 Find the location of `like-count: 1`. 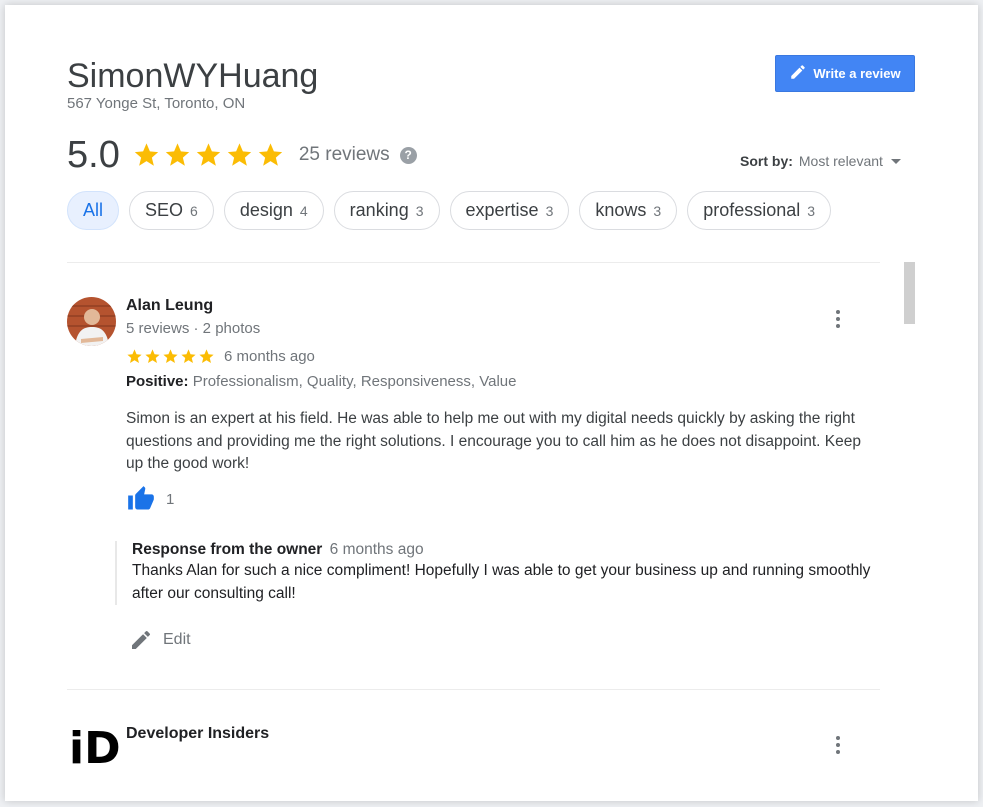

like-count: 1 is located at coordinates (170, 499).